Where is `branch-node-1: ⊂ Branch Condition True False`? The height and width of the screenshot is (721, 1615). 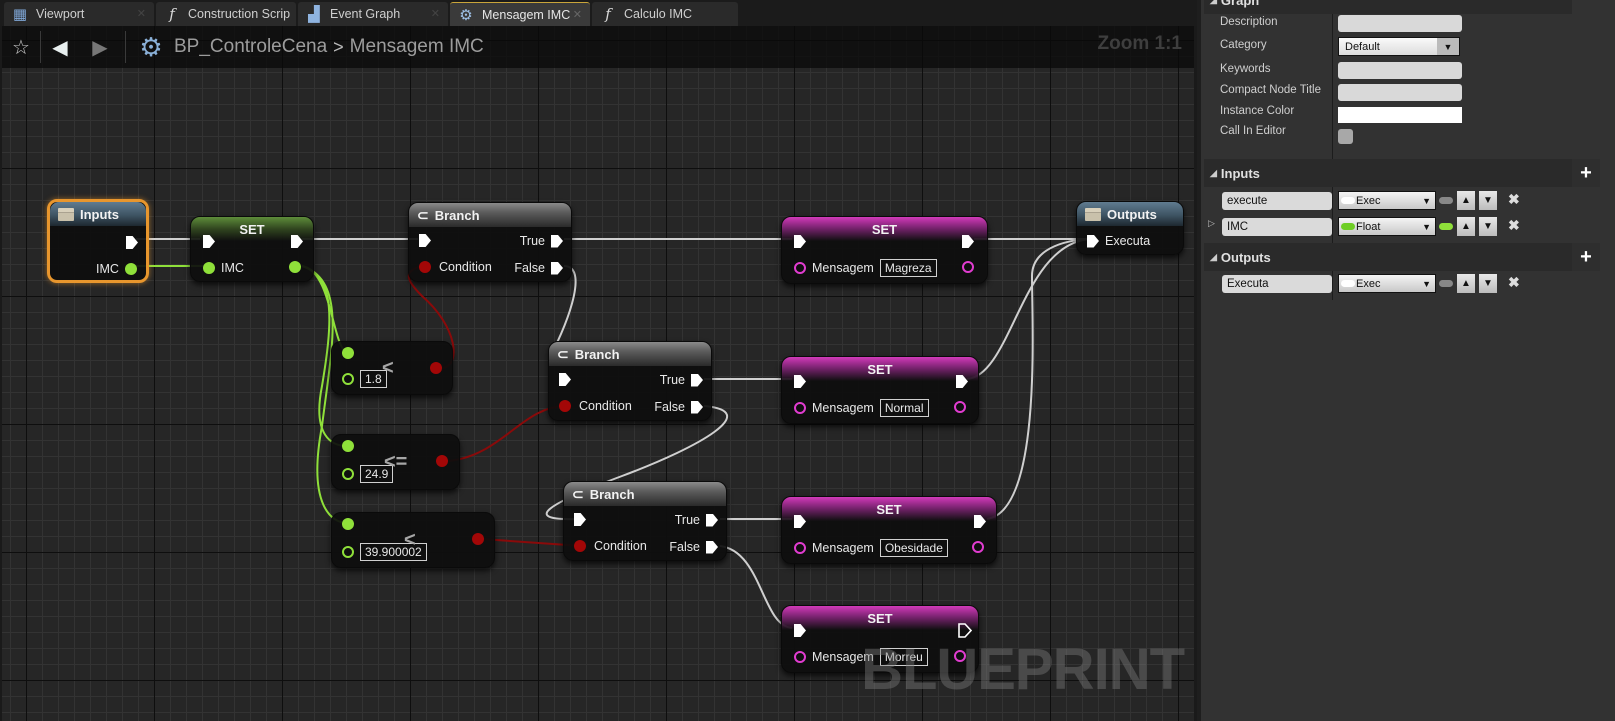
branch-node-1: ⊂ Branch Condition True False is located at coordinates (490, 242).